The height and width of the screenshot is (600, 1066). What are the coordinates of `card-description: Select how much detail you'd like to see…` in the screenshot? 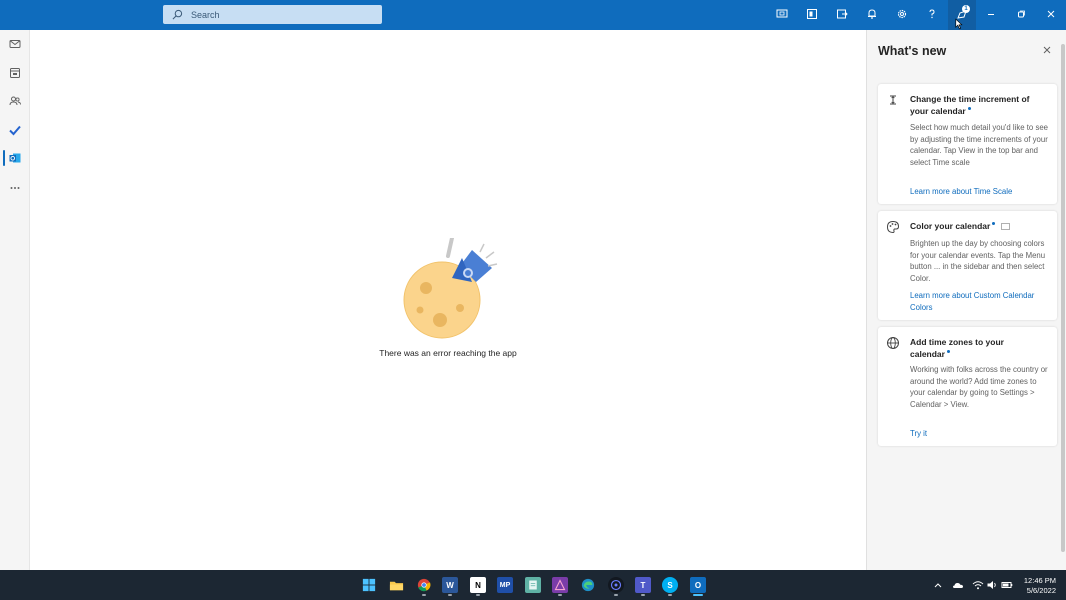 It's located at (979, 145).